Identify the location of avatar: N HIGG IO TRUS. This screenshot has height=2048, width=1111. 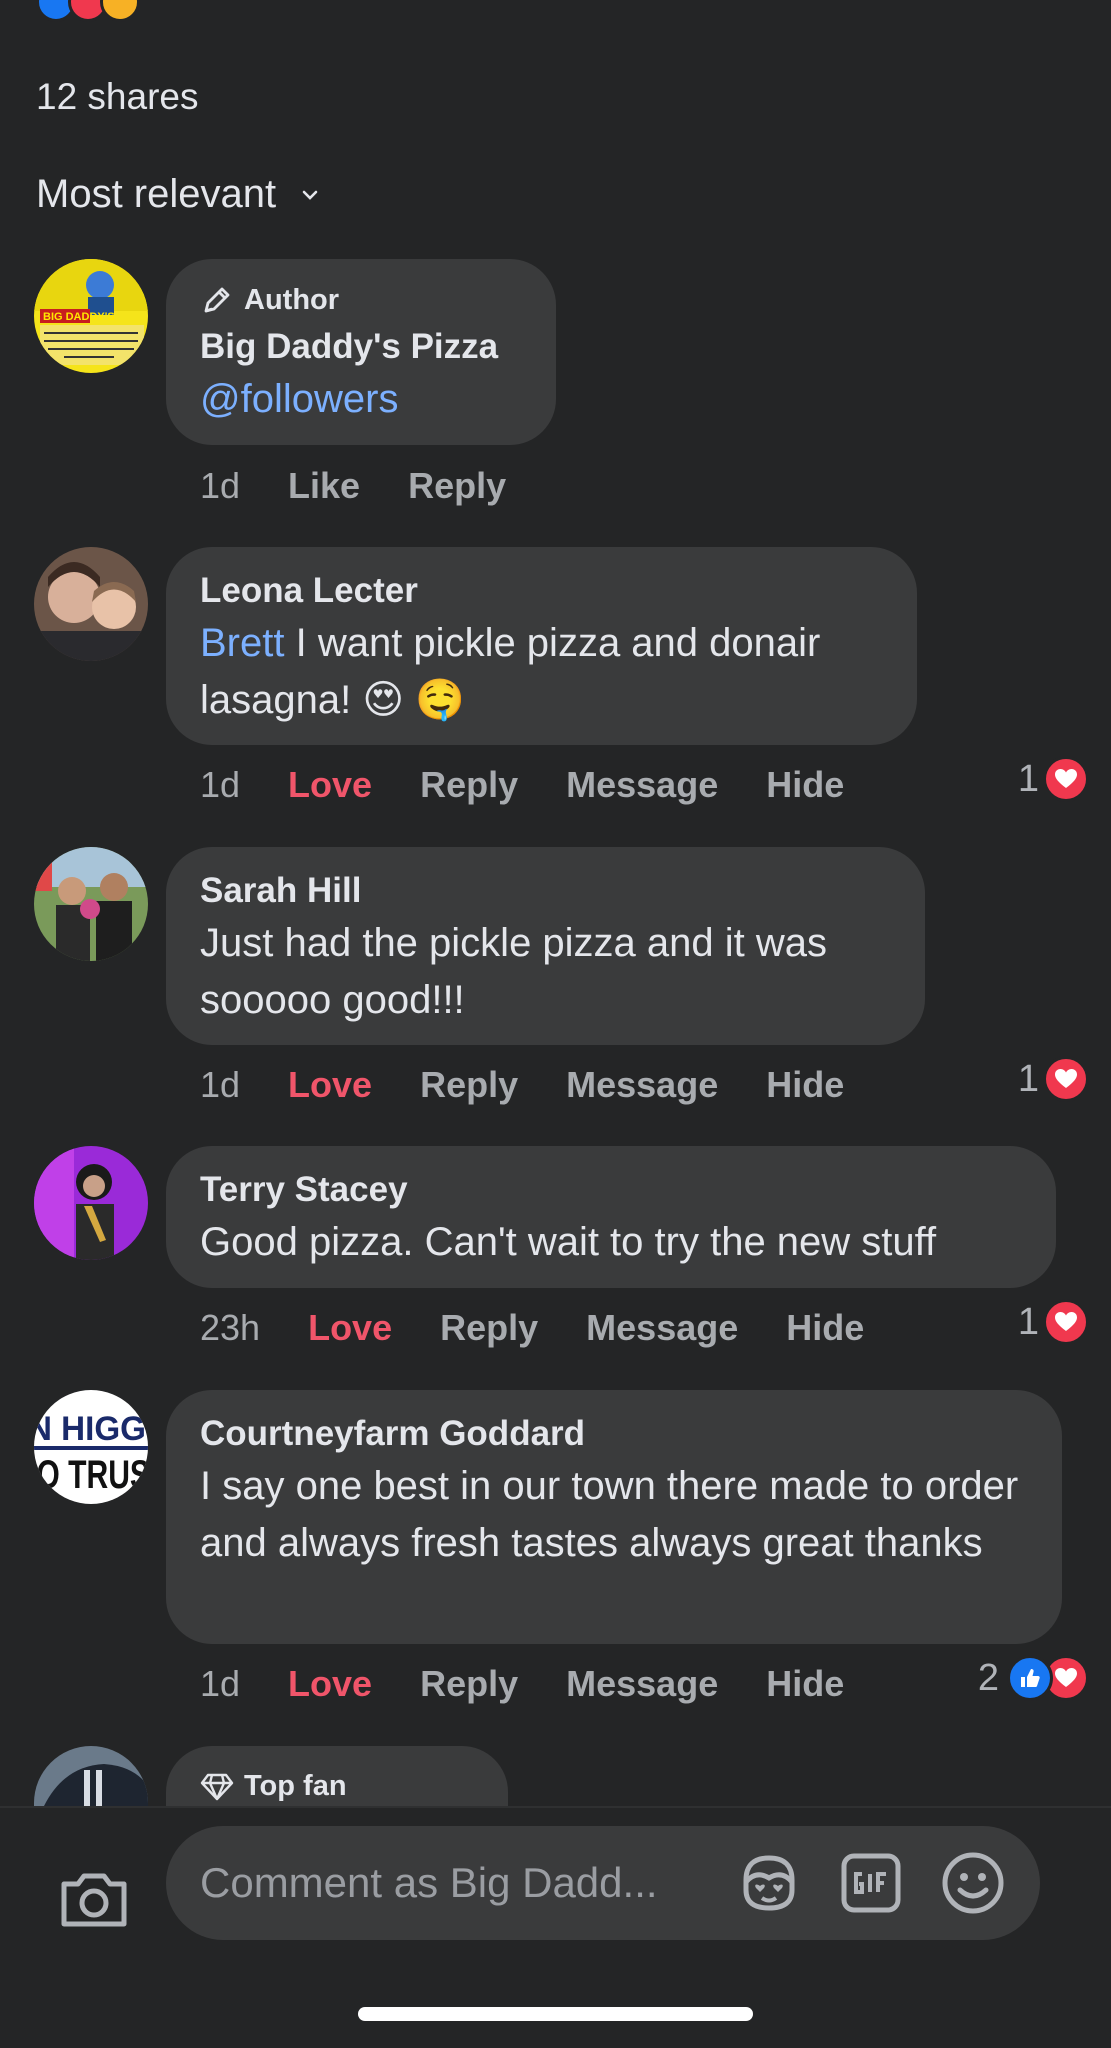
(91, 1447).